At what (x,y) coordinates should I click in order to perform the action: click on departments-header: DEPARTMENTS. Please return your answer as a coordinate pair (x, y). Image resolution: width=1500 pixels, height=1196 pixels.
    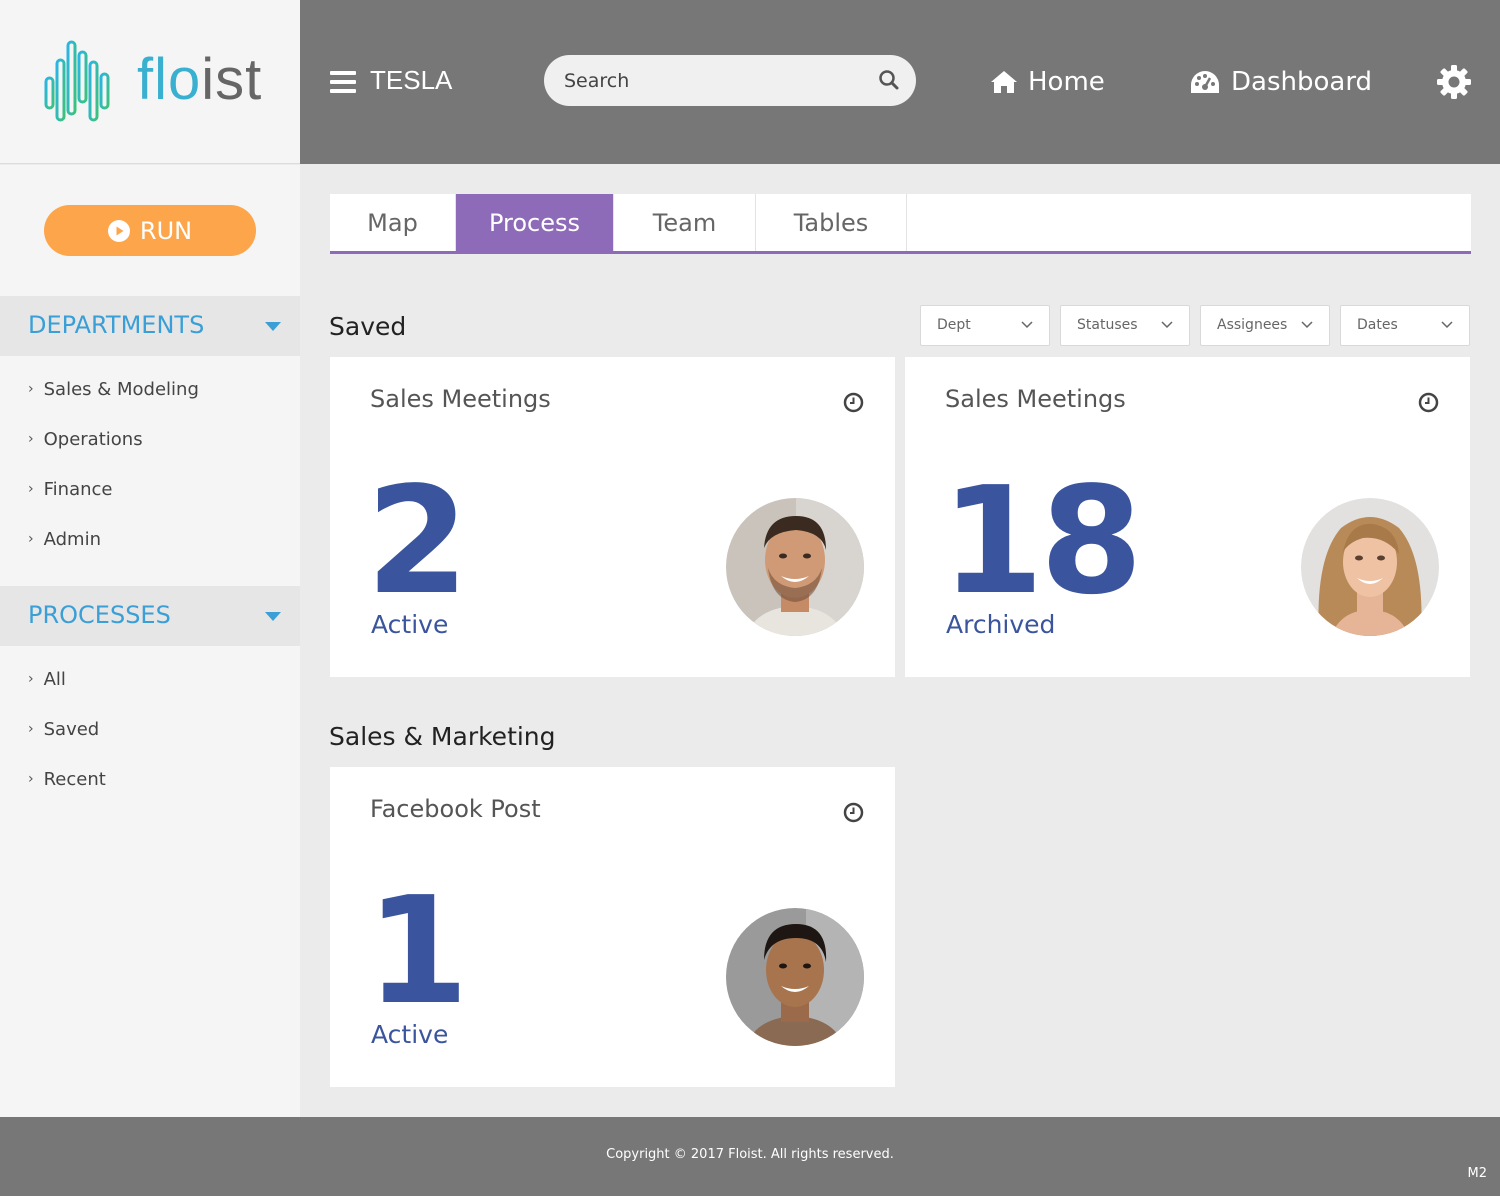
    Looking at the image, I should click on (150, 326).